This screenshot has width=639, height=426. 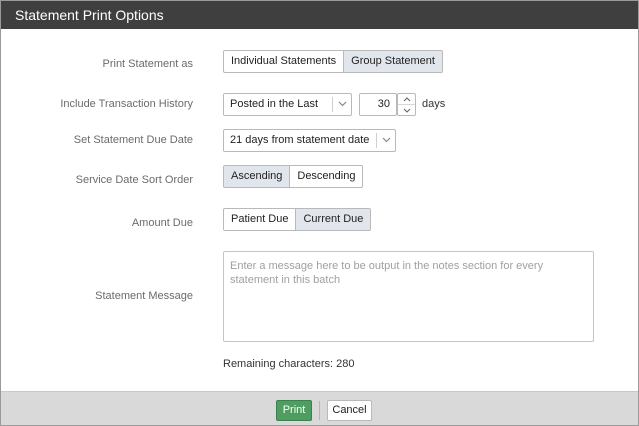 What do you see at coordinates (349, 410) in the screenshot?
I see `cancel-button: Cancel` at bounding box center [349, 410].